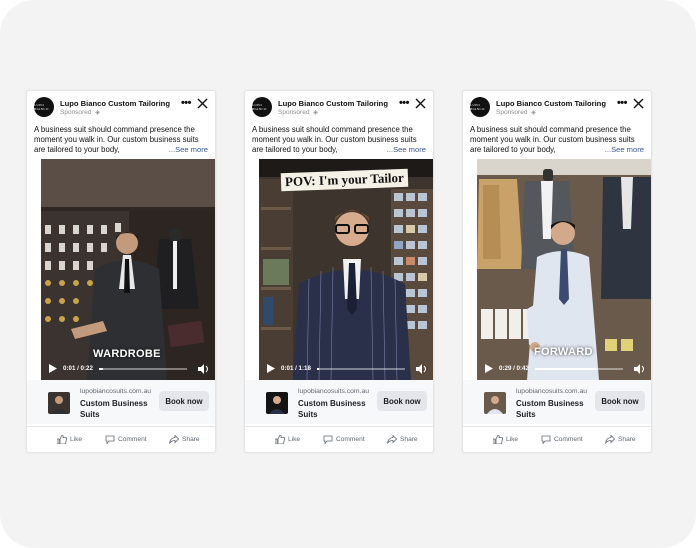  I want to click on ad-video: WARDROBE 0:01 / 0:22, so click(128, 269).